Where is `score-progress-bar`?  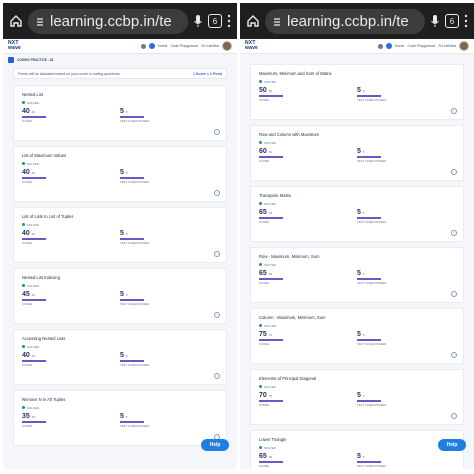
score-progress-bar is located at coordinates (34, 239).